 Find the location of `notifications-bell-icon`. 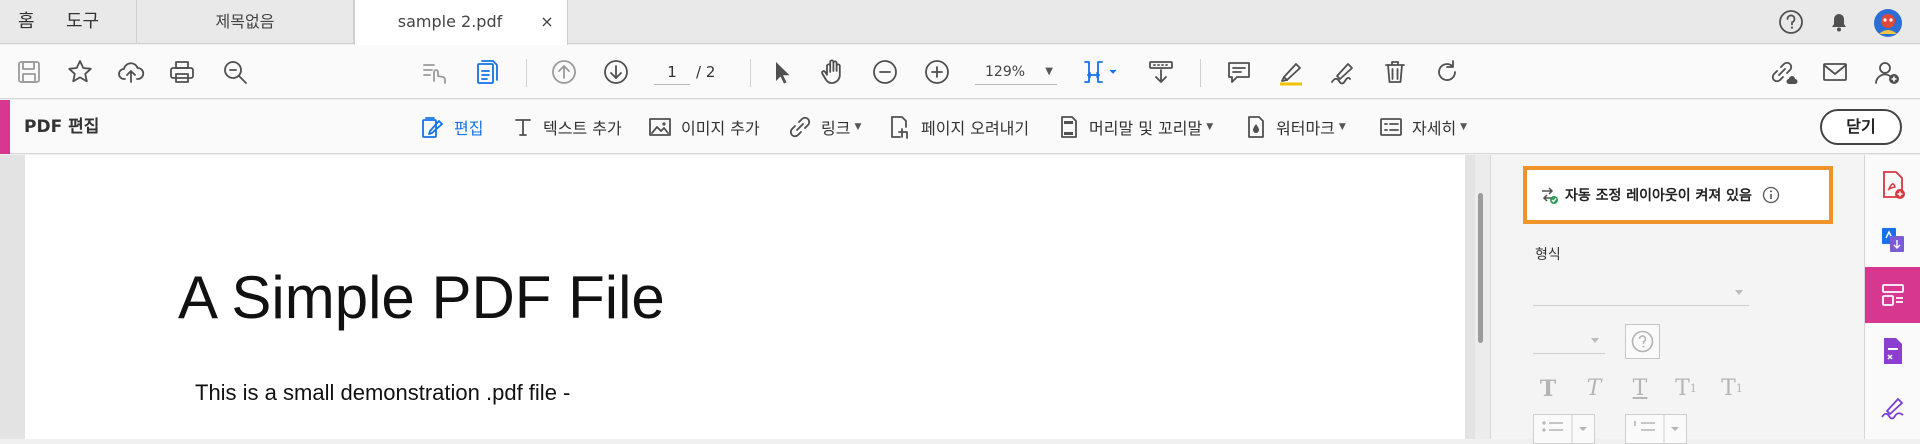

notifications-bell-icon is located at coordinates (1839, 22).